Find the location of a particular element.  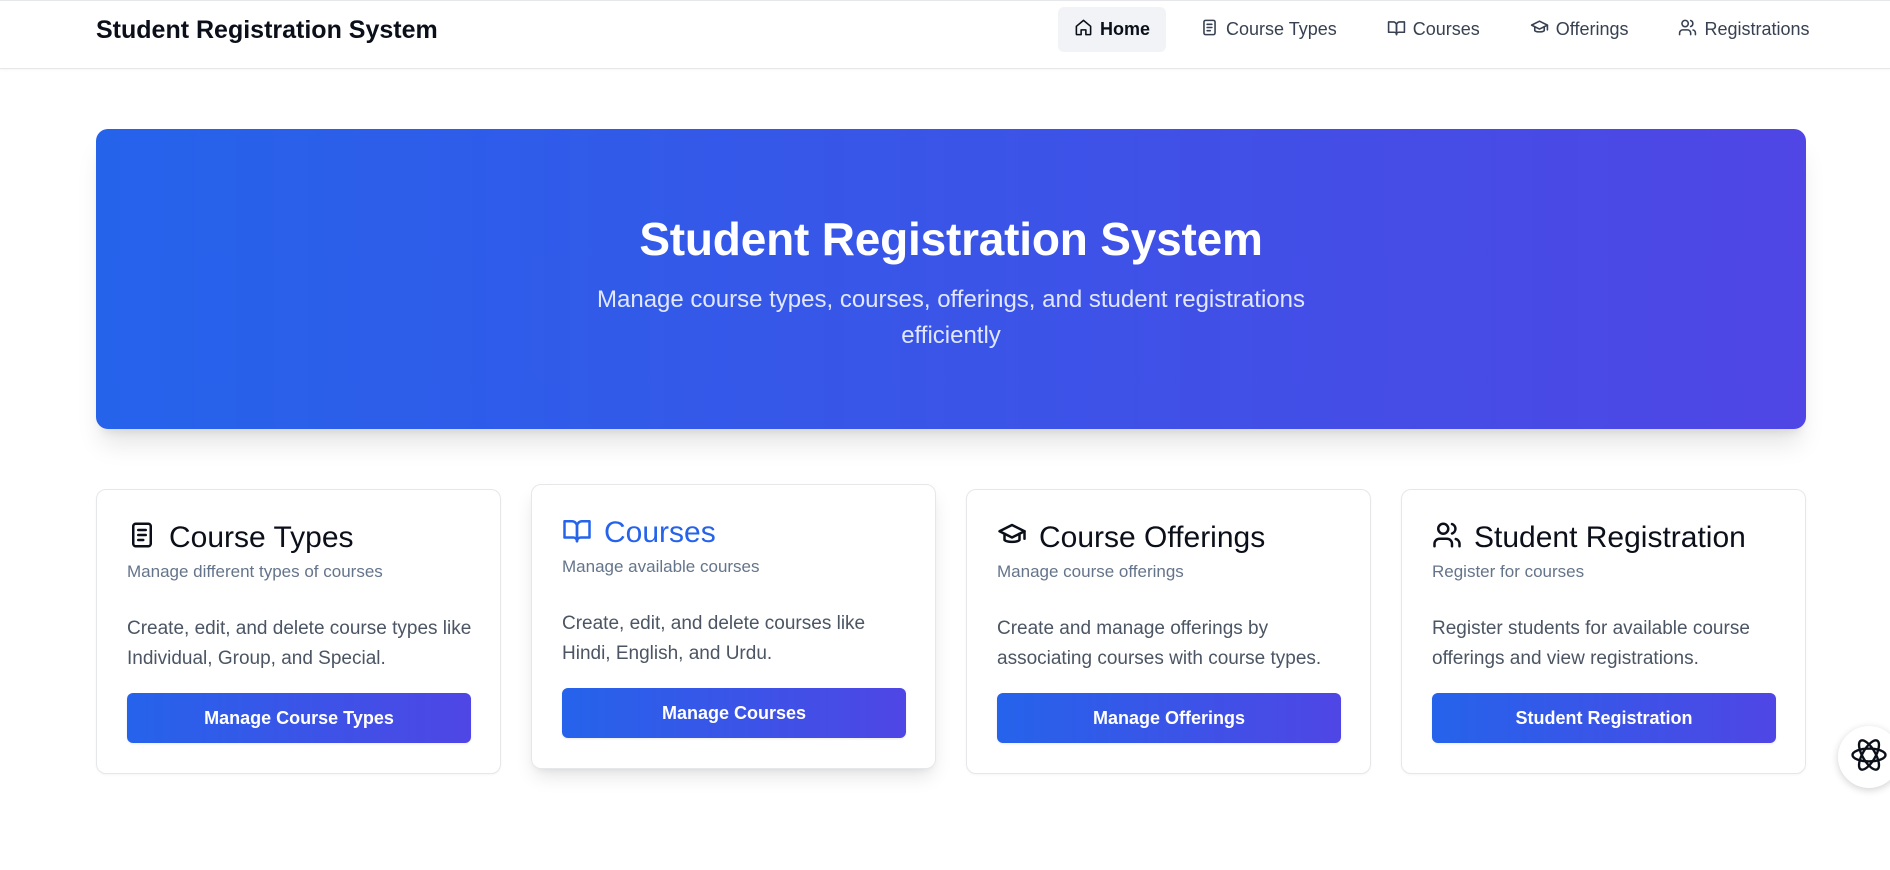

student-registration-button: Student Registration is located at coordinates (1604, 718).